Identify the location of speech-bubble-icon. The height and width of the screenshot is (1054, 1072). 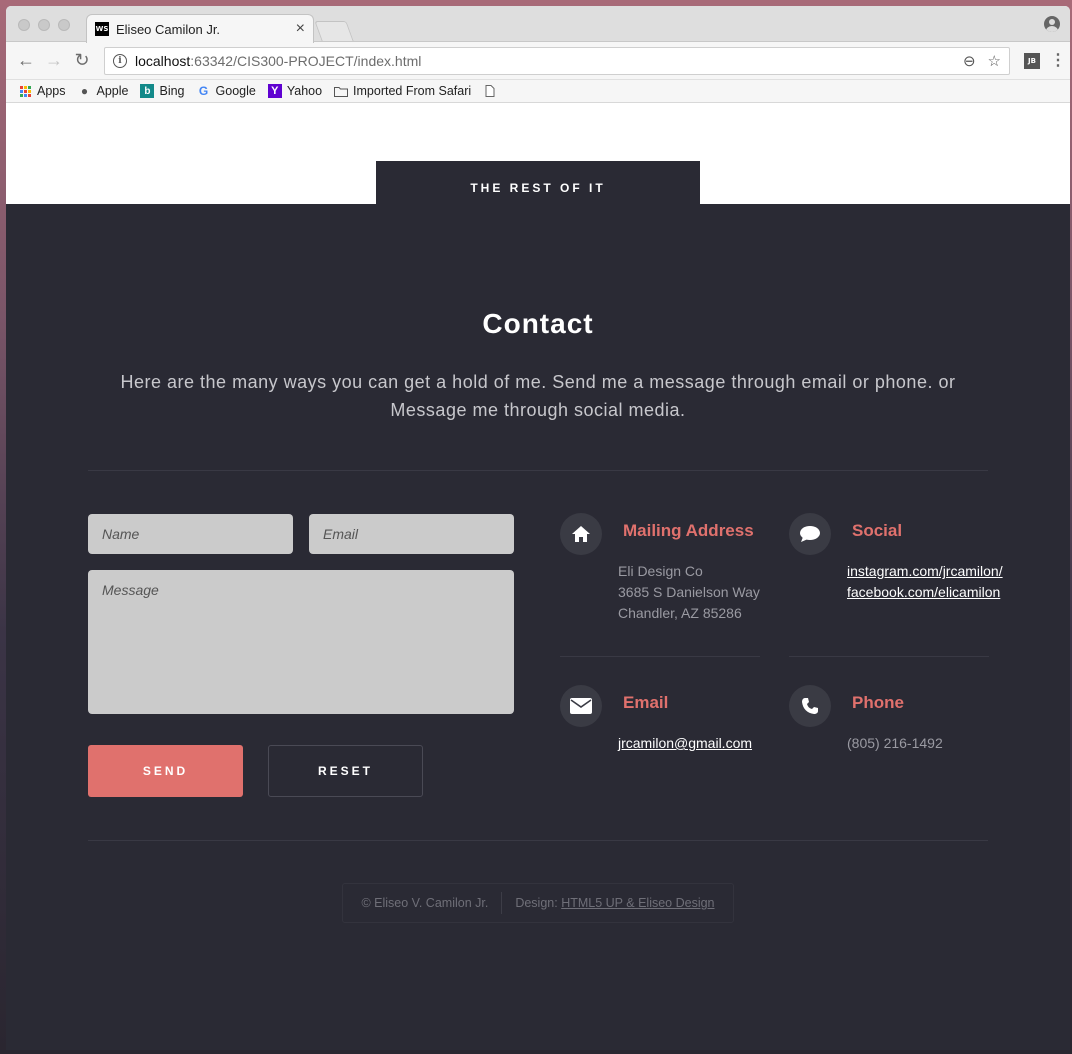
(810, 534).